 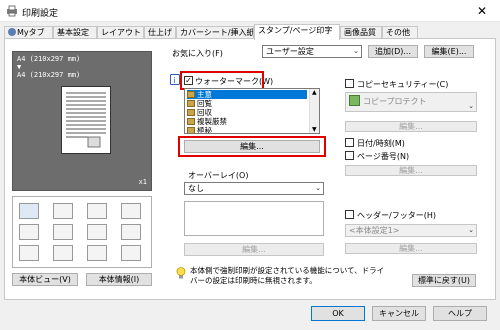 What do you see at coordinates (63, 253) in the screenshot?
I see `user-auth-icon` at bounding box center [63, 253].